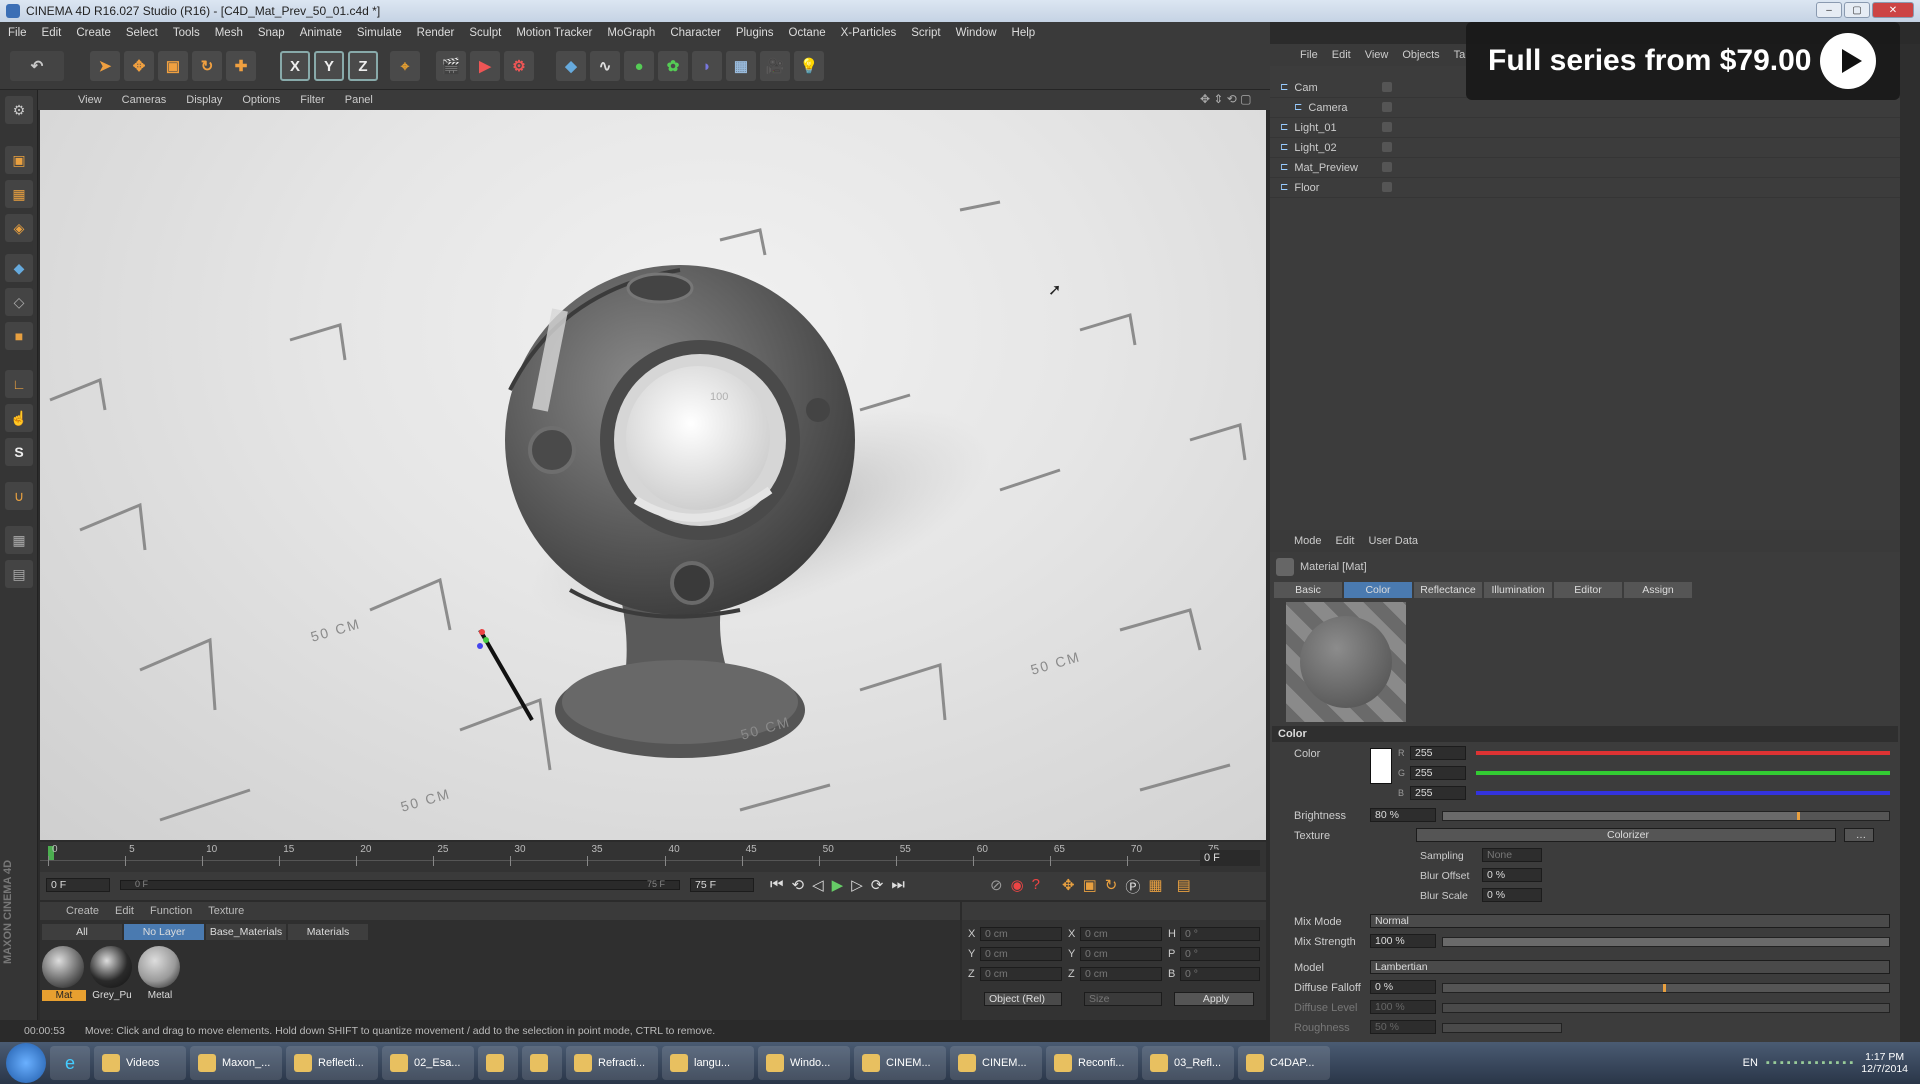  Describe the element at coordinates (1585, 188) in the screenshot. I see `object-row: ⊏ Floor` at that location.